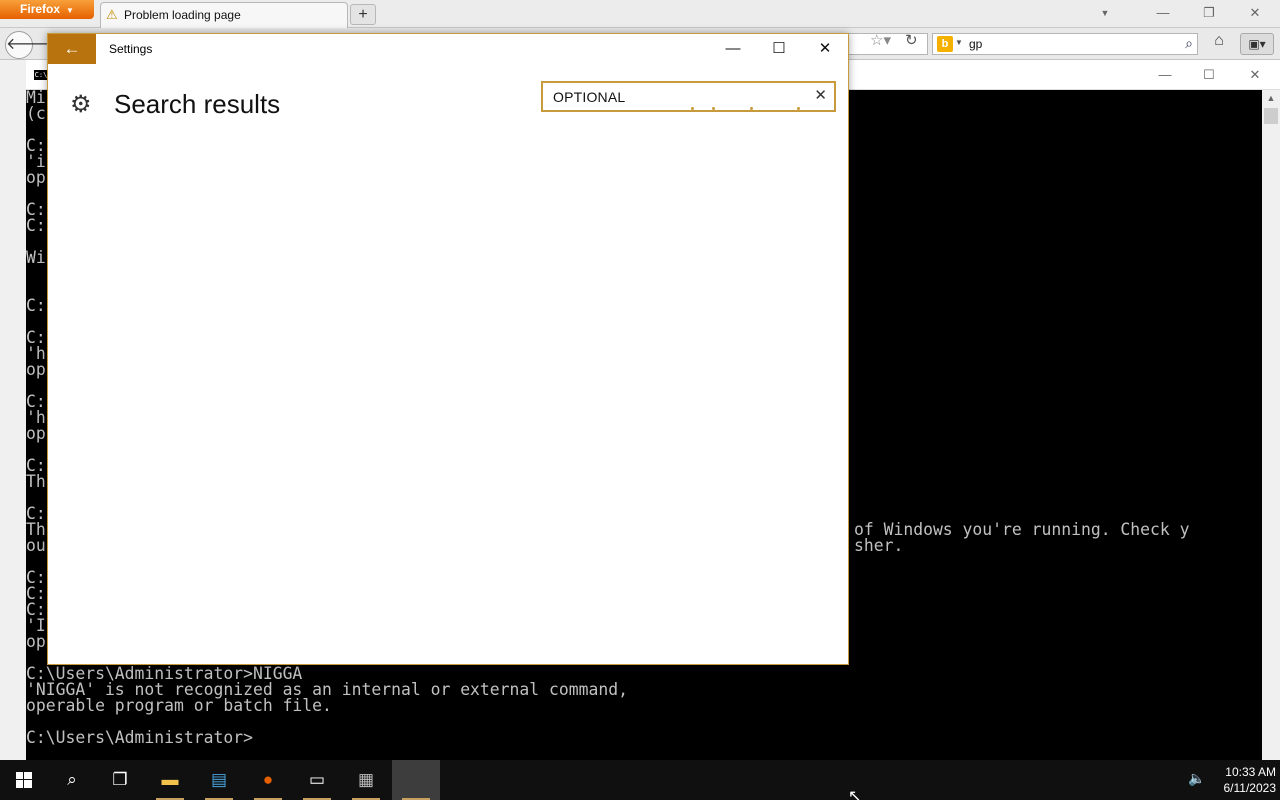 Image resolution: width=1280 pixels, height=800 pixels. I want to click on scroll-thumb, so click(1271, 116).